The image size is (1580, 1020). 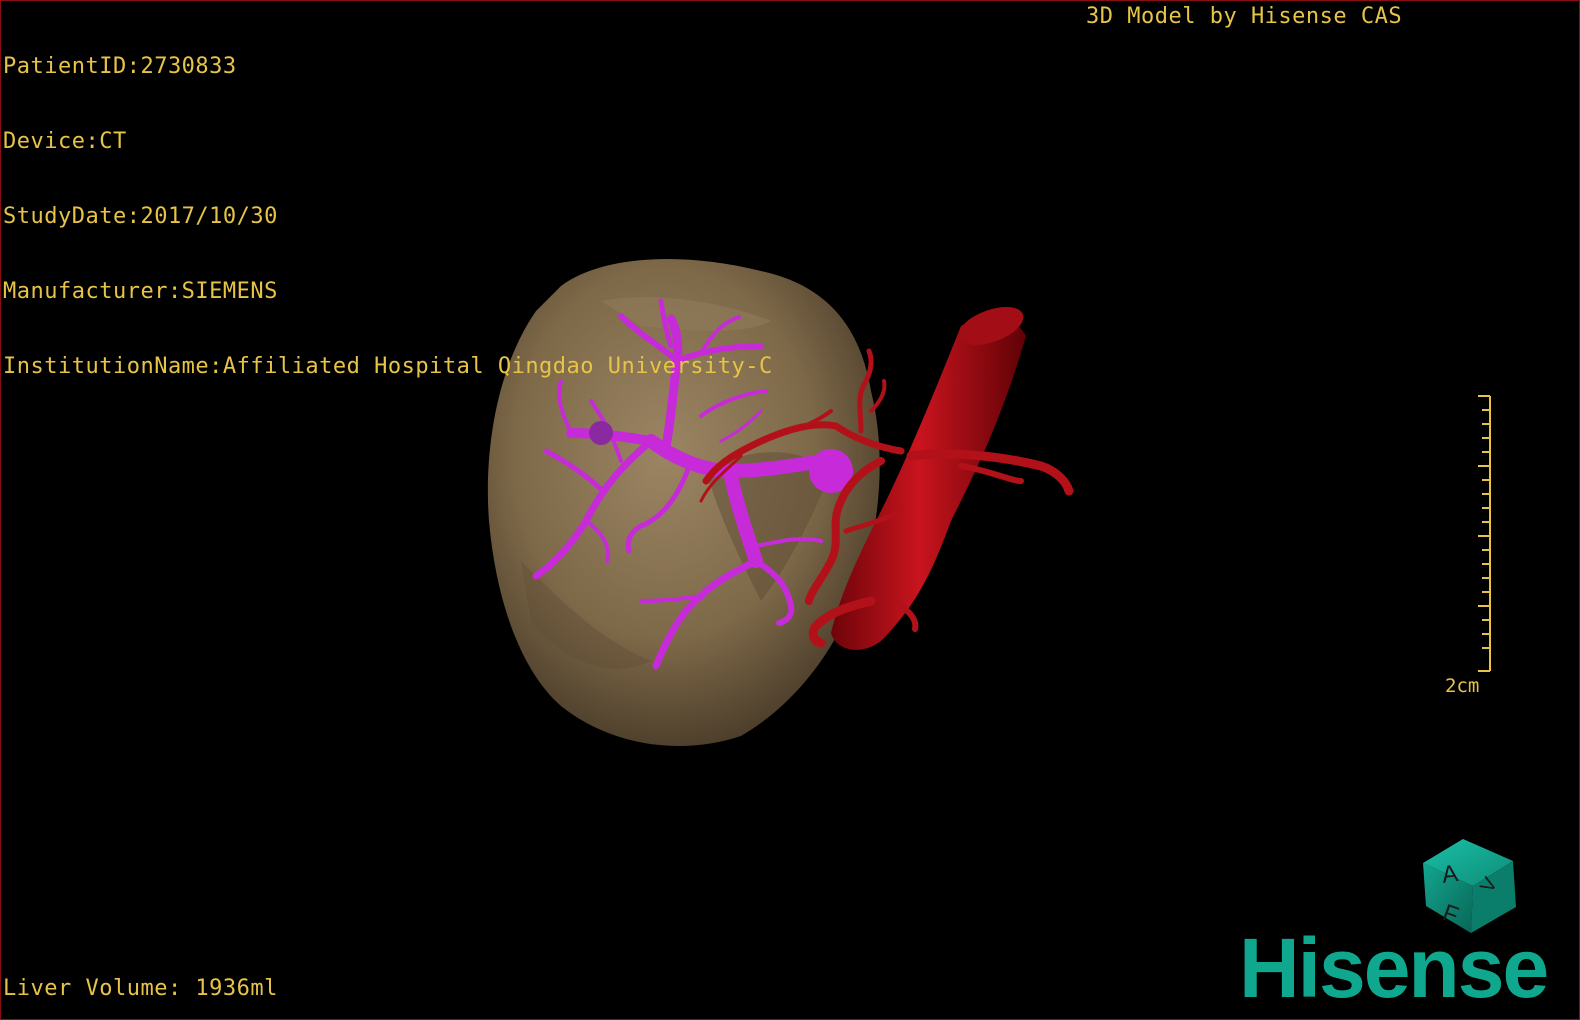 I want to click on hisense-logo: Hisense, so click(x=1394, y=968).